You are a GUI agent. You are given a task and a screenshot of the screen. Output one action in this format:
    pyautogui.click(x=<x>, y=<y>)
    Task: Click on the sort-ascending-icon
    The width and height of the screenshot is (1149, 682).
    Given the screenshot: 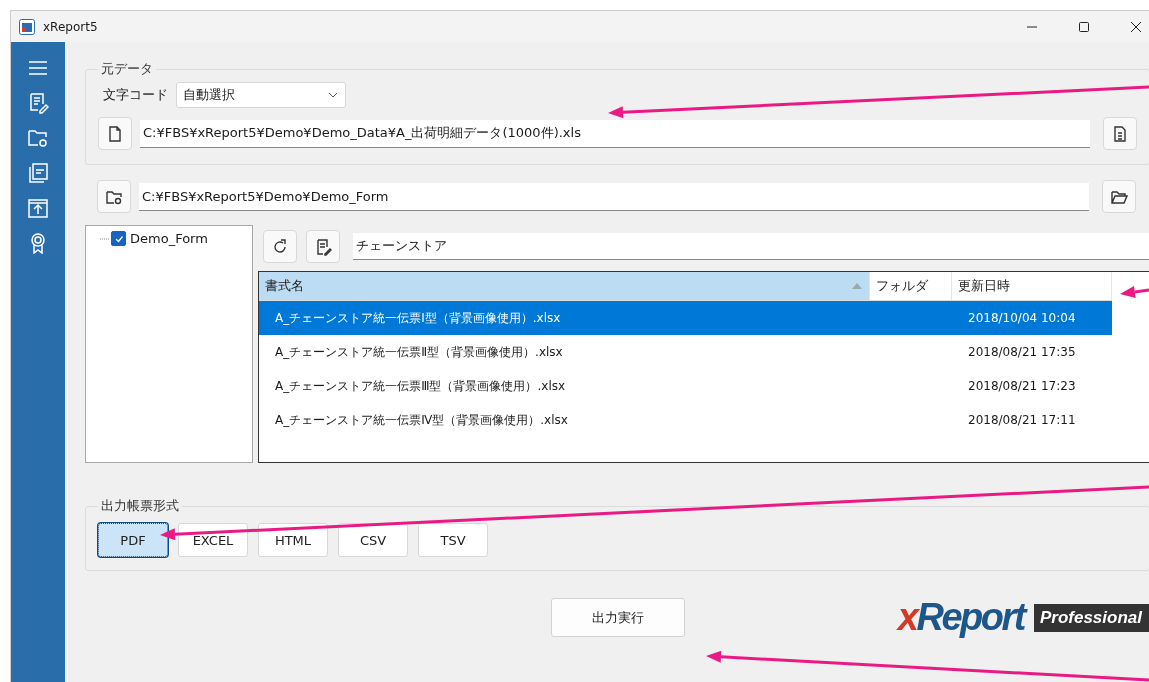 What is the action you would take?
    pyautogui.click(x=857, y=286)
    